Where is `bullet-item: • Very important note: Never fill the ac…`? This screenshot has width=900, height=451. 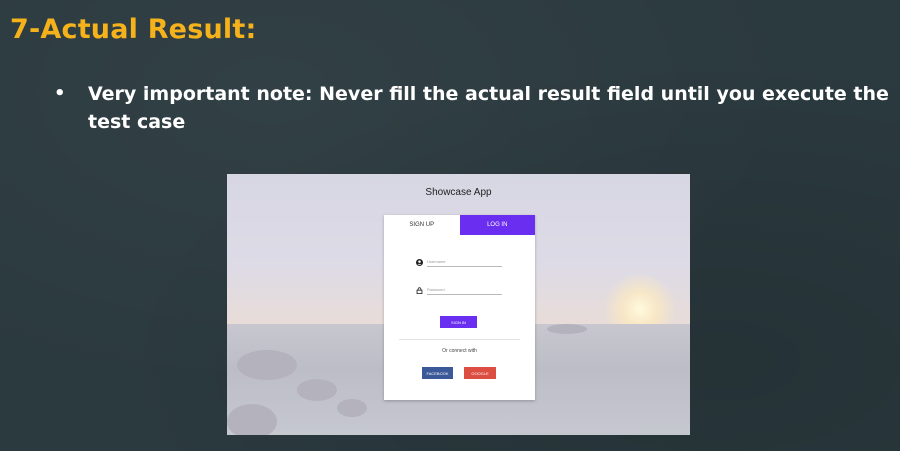
bullet-item: • Very important note: Never fill the ac… is located at coordinates (474, 108).